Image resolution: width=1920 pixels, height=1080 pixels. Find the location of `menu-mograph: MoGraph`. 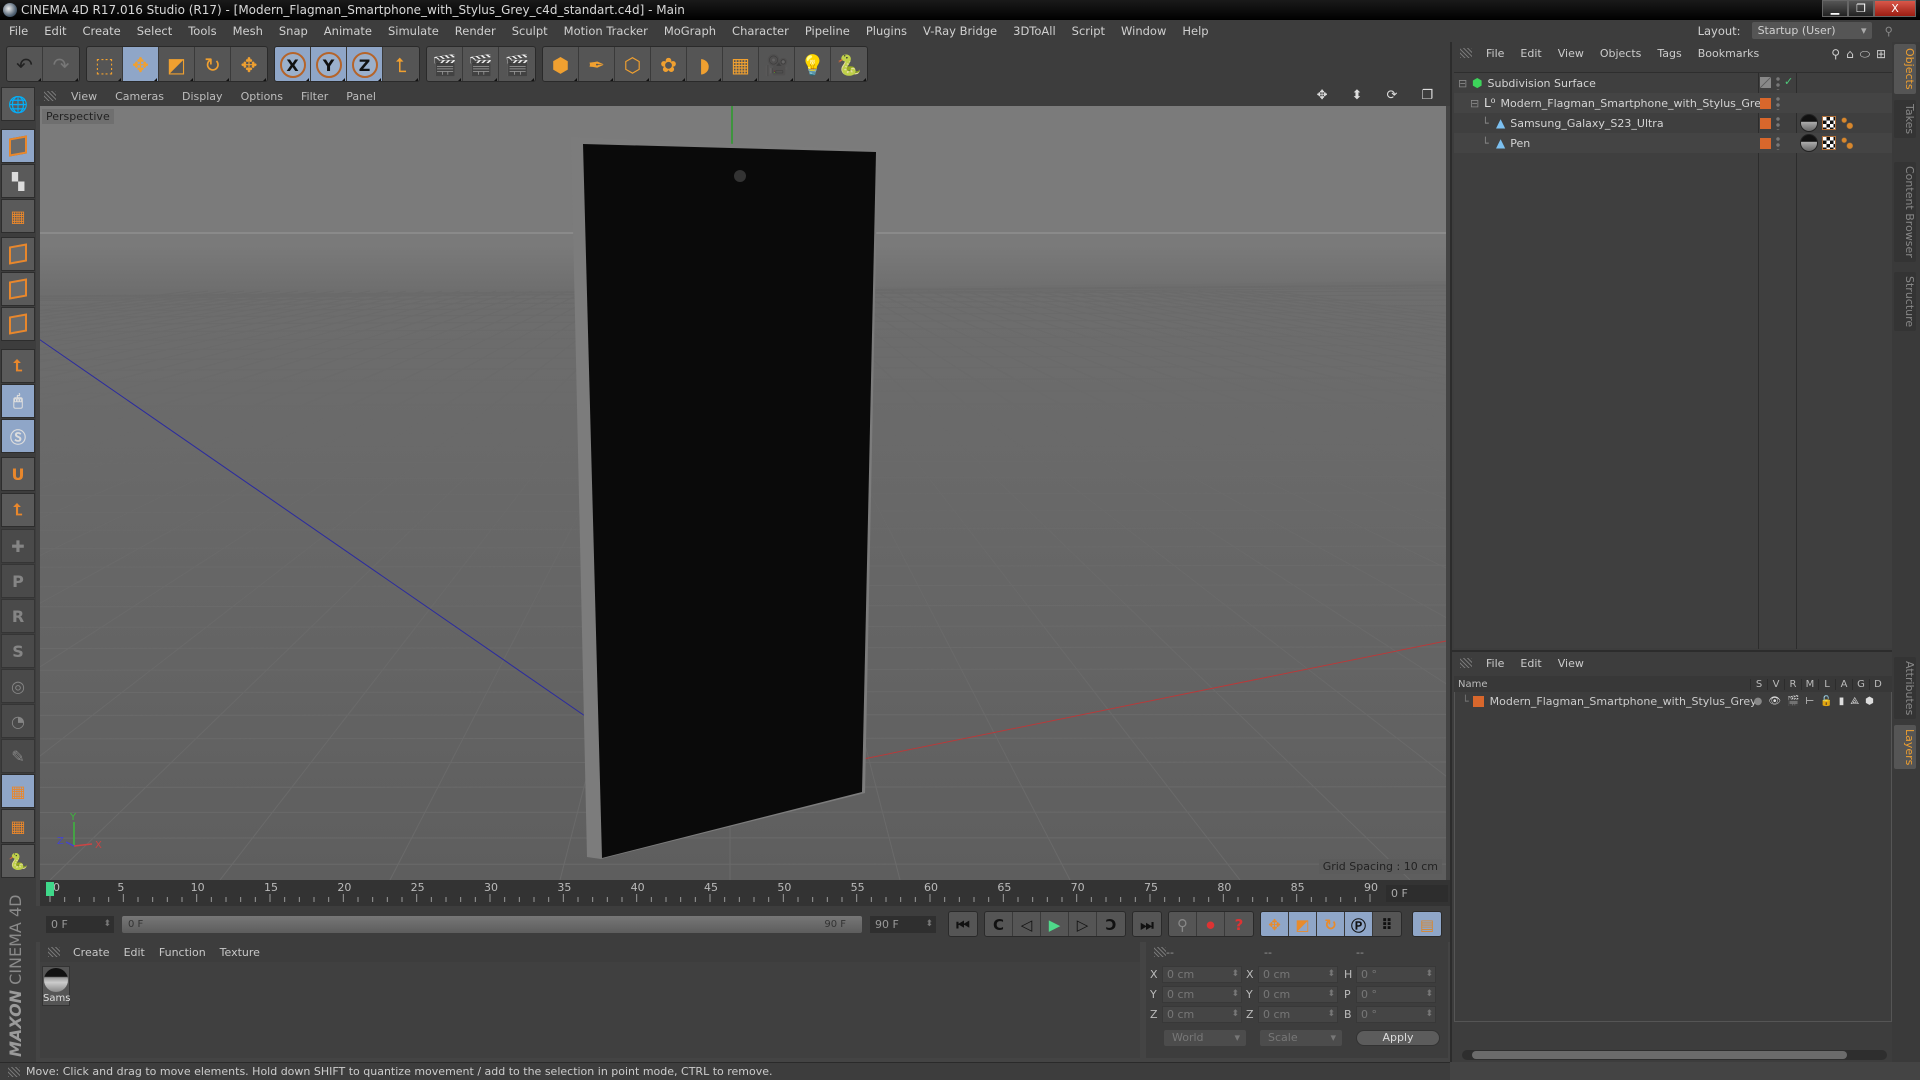

menu-mograph: MoGraph is located at coordinates (689, 31).